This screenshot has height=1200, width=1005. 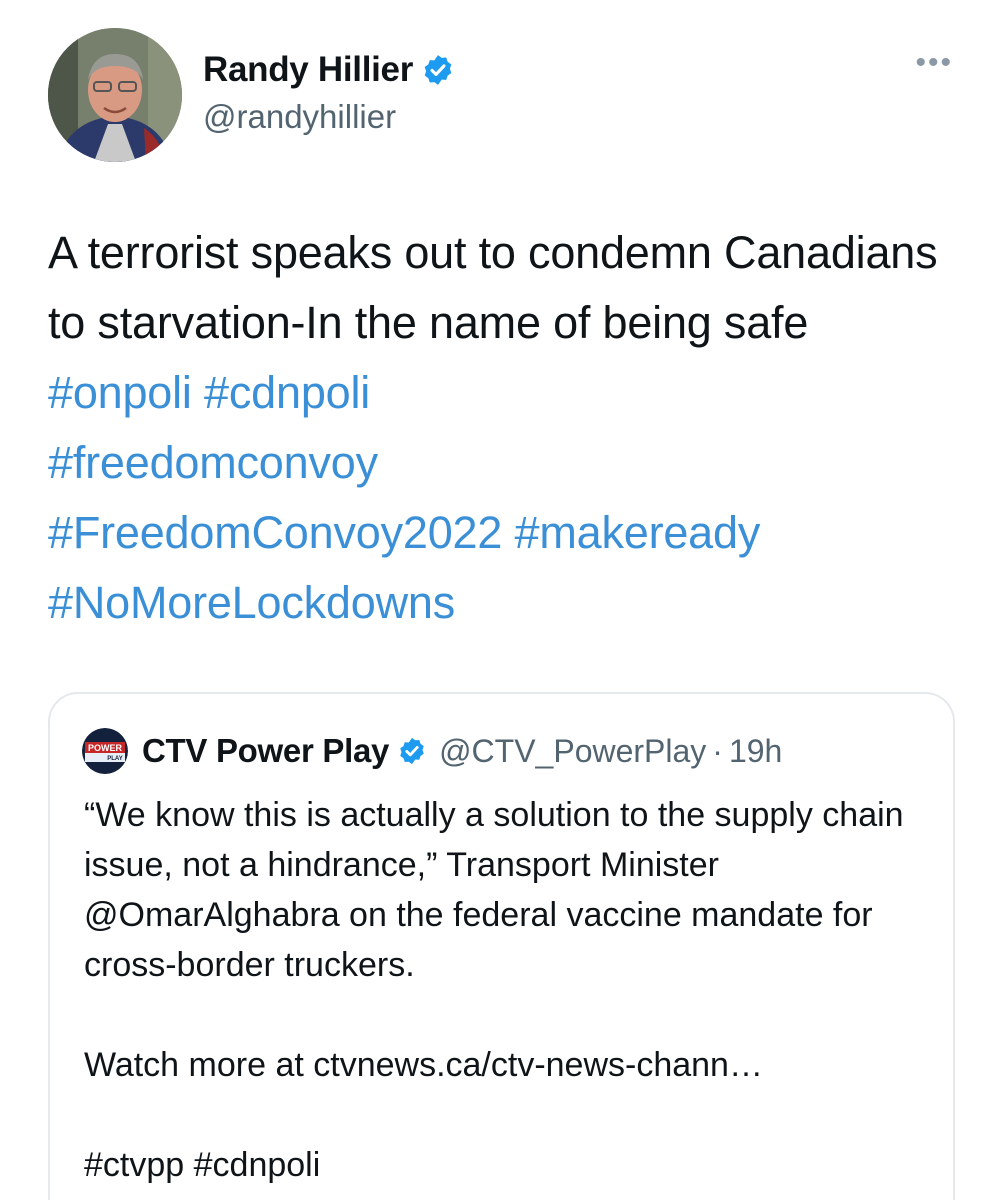 I want to click on logo-text-bottom: PLAY, so click(x=114, y=759).